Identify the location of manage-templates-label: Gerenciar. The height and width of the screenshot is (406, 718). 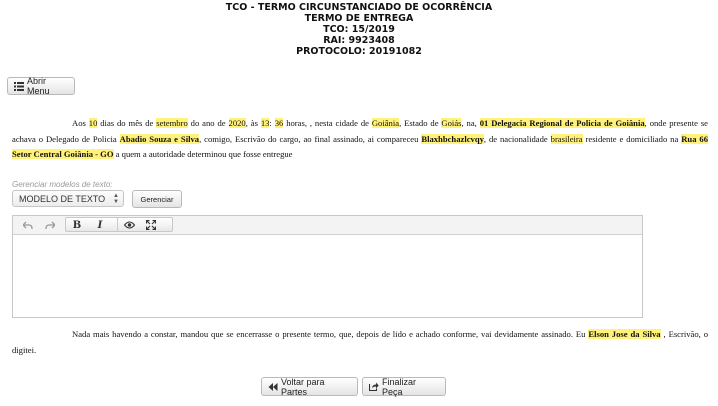
(157, 199).